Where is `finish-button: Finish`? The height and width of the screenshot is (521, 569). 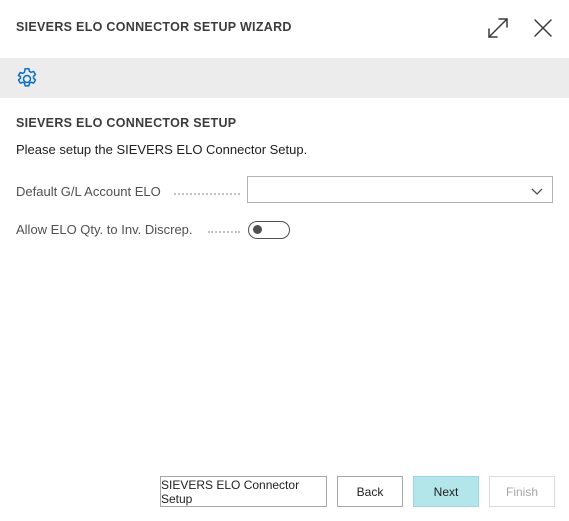 finish-button: Finish is located at coordinates (522, 491).